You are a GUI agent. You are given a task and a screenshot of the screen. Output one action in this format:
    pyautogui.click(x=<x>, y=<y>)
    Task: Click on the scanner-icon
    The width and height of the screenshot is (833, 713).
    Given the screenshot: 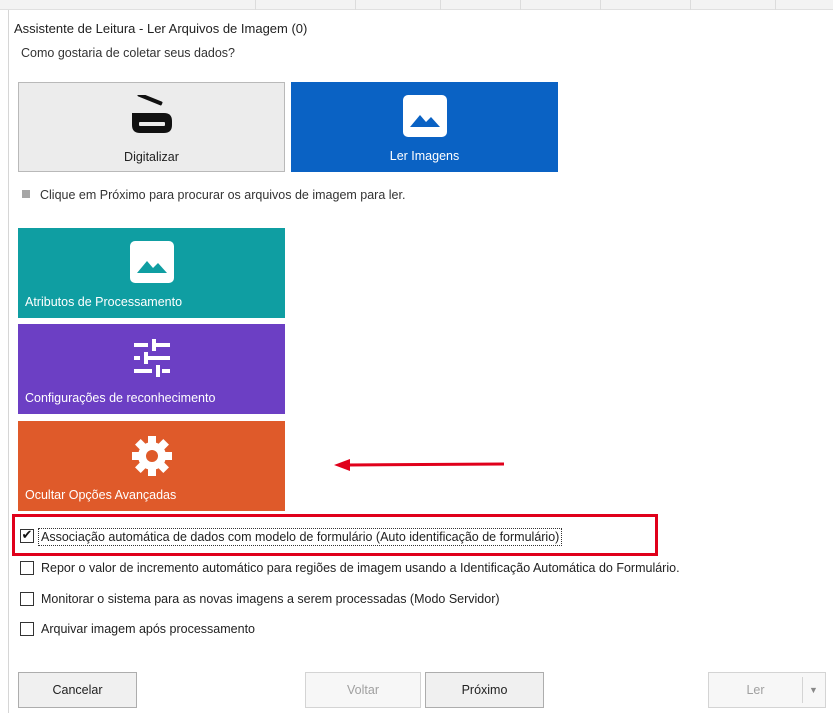 What is the action you would take?
    pyautogui.click(x=152, y=116)
    